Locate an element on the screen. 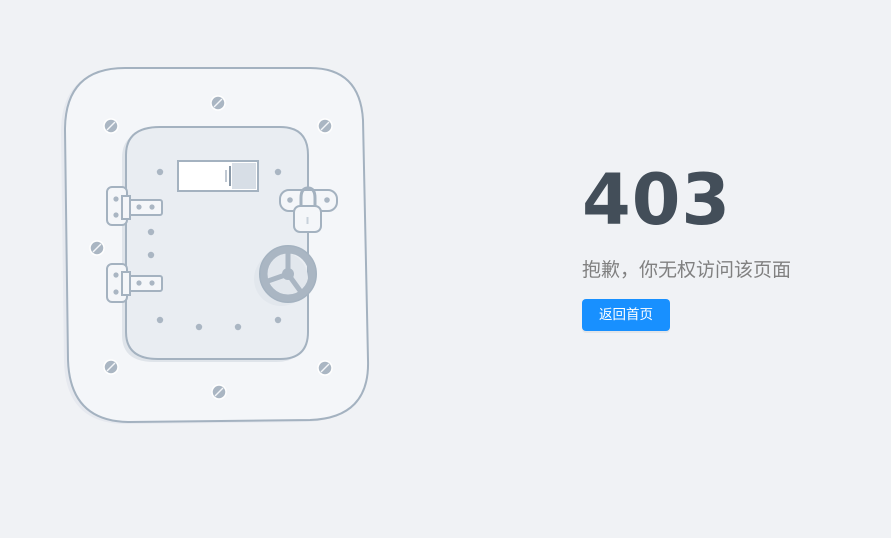 The width and height of the screenshot is (891, 538). error-content: 403 抱歉，你无权访问该页面 返回首页 is located at coordinates (732, 244).